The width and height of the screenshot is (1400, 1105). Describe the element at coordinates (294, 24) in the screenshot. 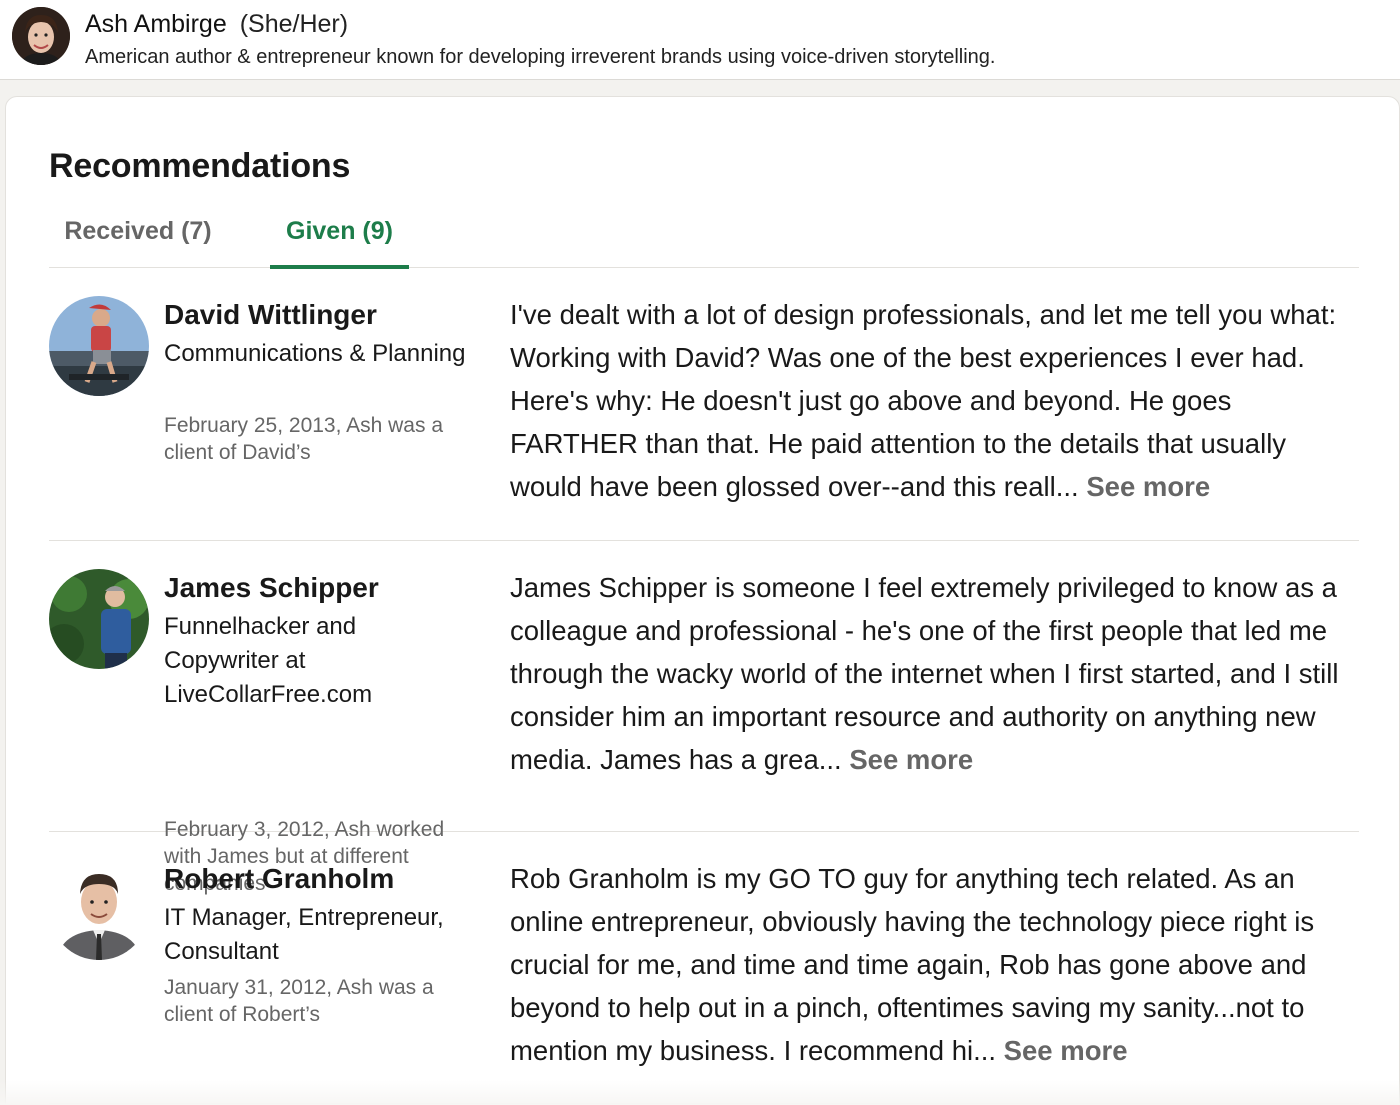

I see `profile-pronouns: (She/Her)` at that location.